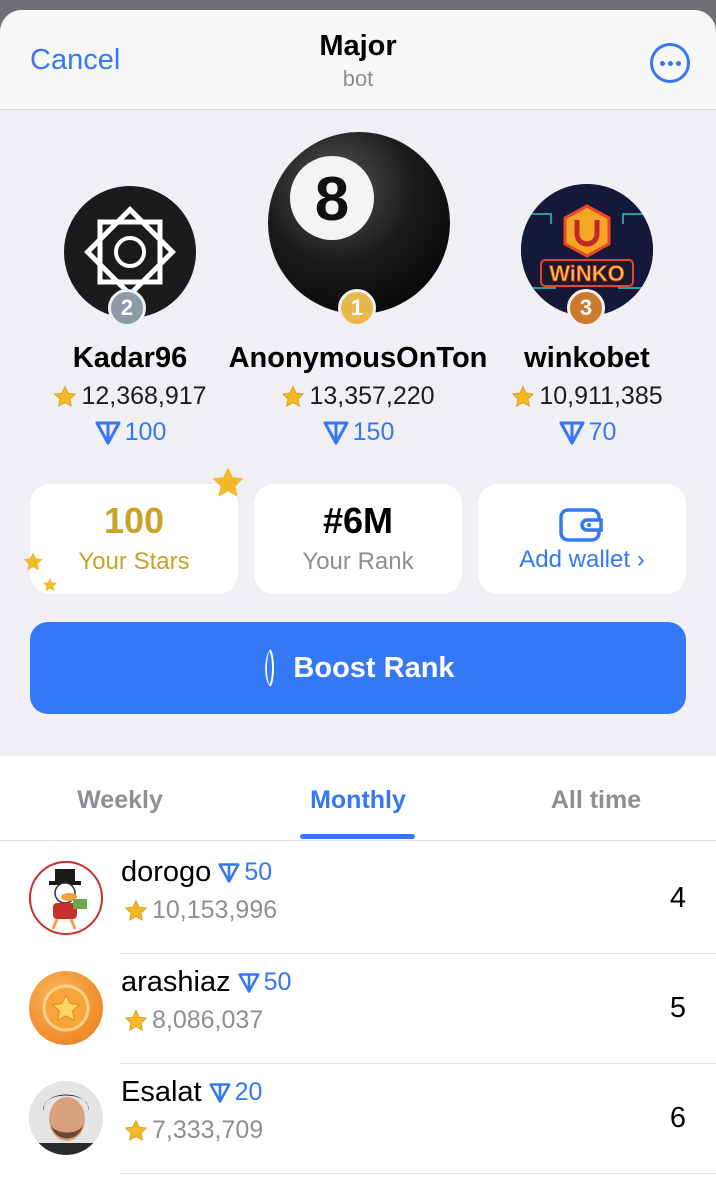 This screenshot has width=716, height=1200. What do you see at coordinates (248, 1092) in the screenshot?
I see `ton-value: 20` at bounding box center [248, 1092].